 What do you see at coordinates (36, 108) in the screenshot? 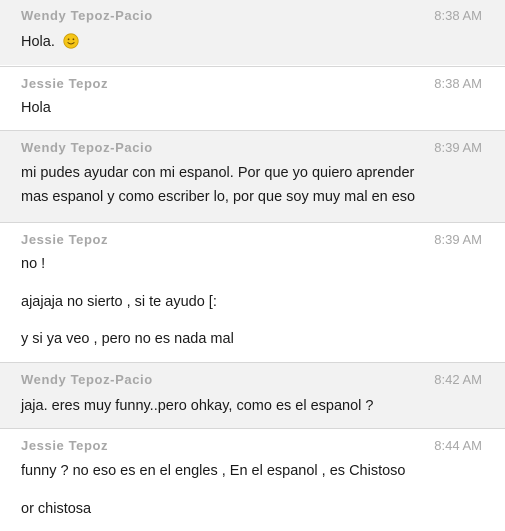
I see `message-text: Hola` at bounding box center [36, 108].